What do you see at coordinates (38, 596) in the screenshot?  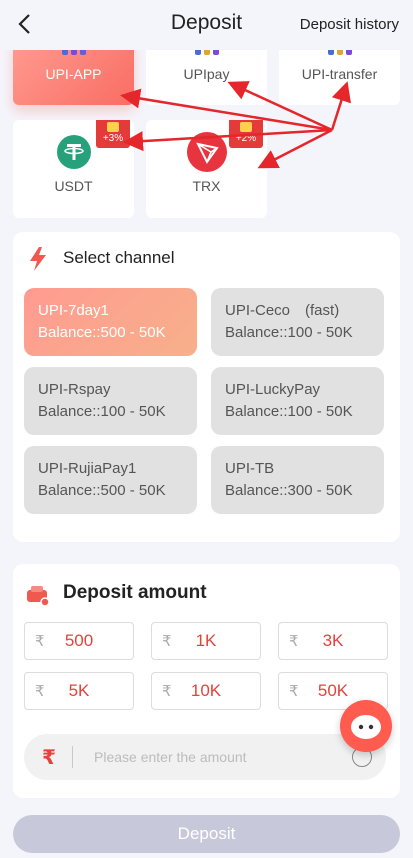 I see `wallet-icon` at bounding box center [38, 596].